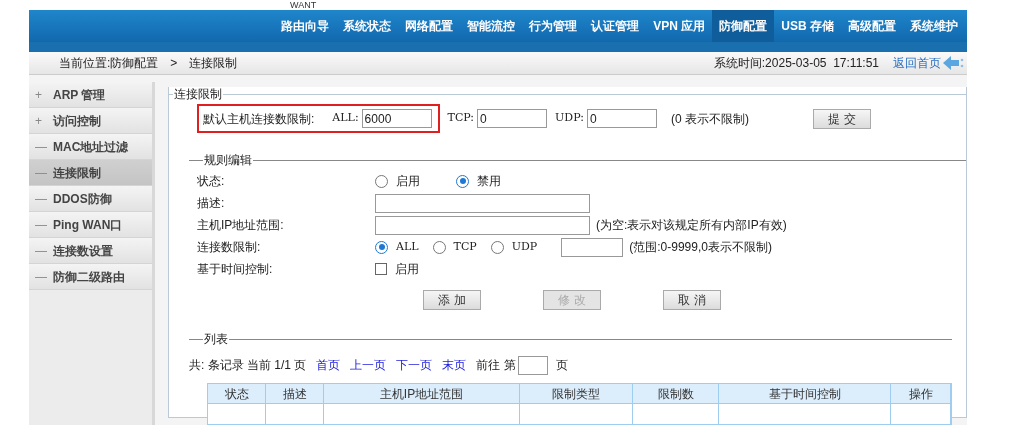  What do you see at coordinates (345, 118) in the screenshot?
I see `field-label: ALL:` at bounding box center [345, 118].